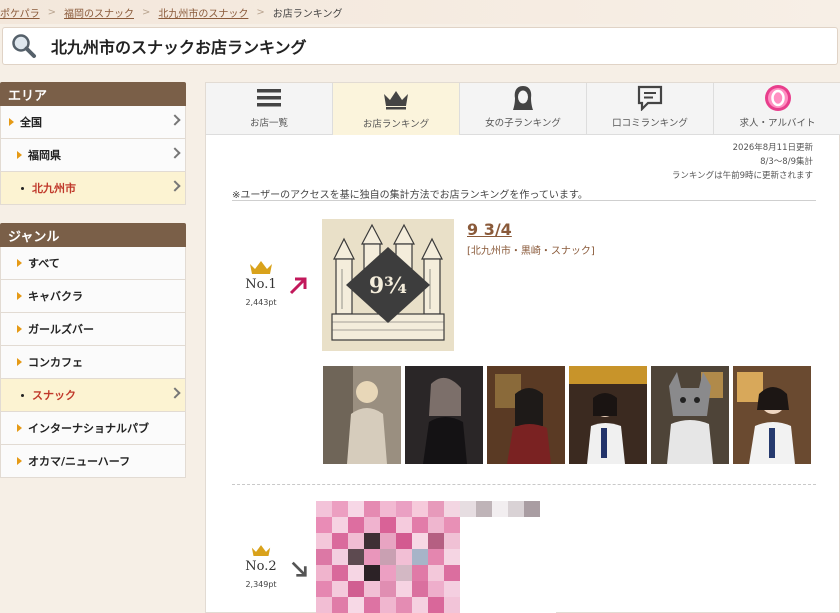 Image resolution: width=840 pixels, height=613 pixels. I want to click on speech-bubble-icon, so click(650, 98).